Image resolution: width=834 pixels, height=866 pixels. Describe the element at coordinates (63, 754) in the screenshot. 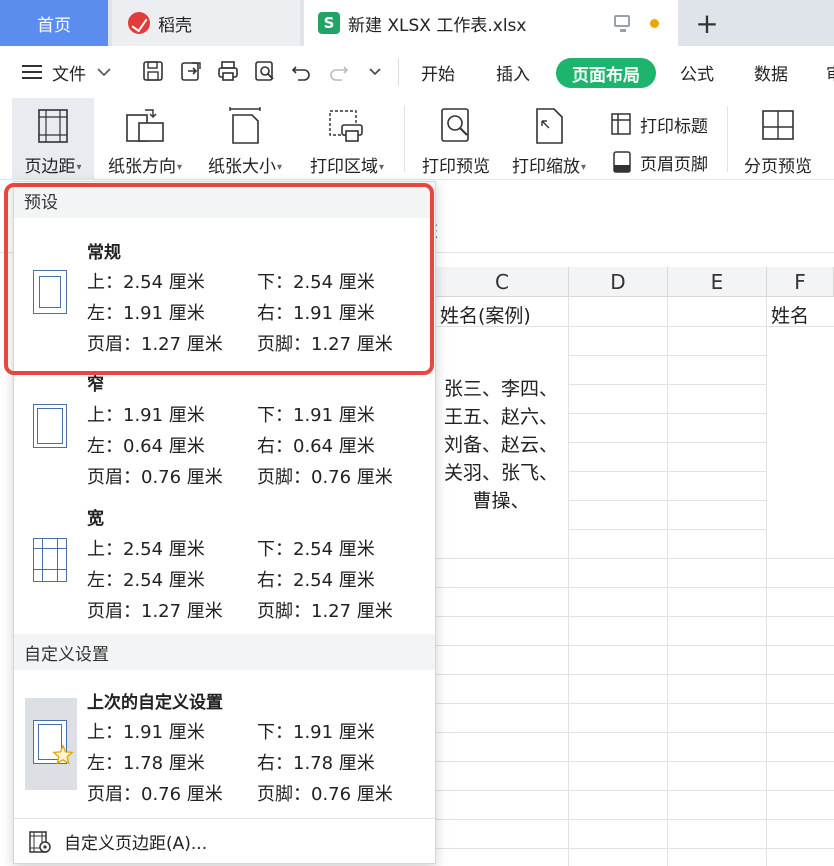

I see `star-icon` at that location.